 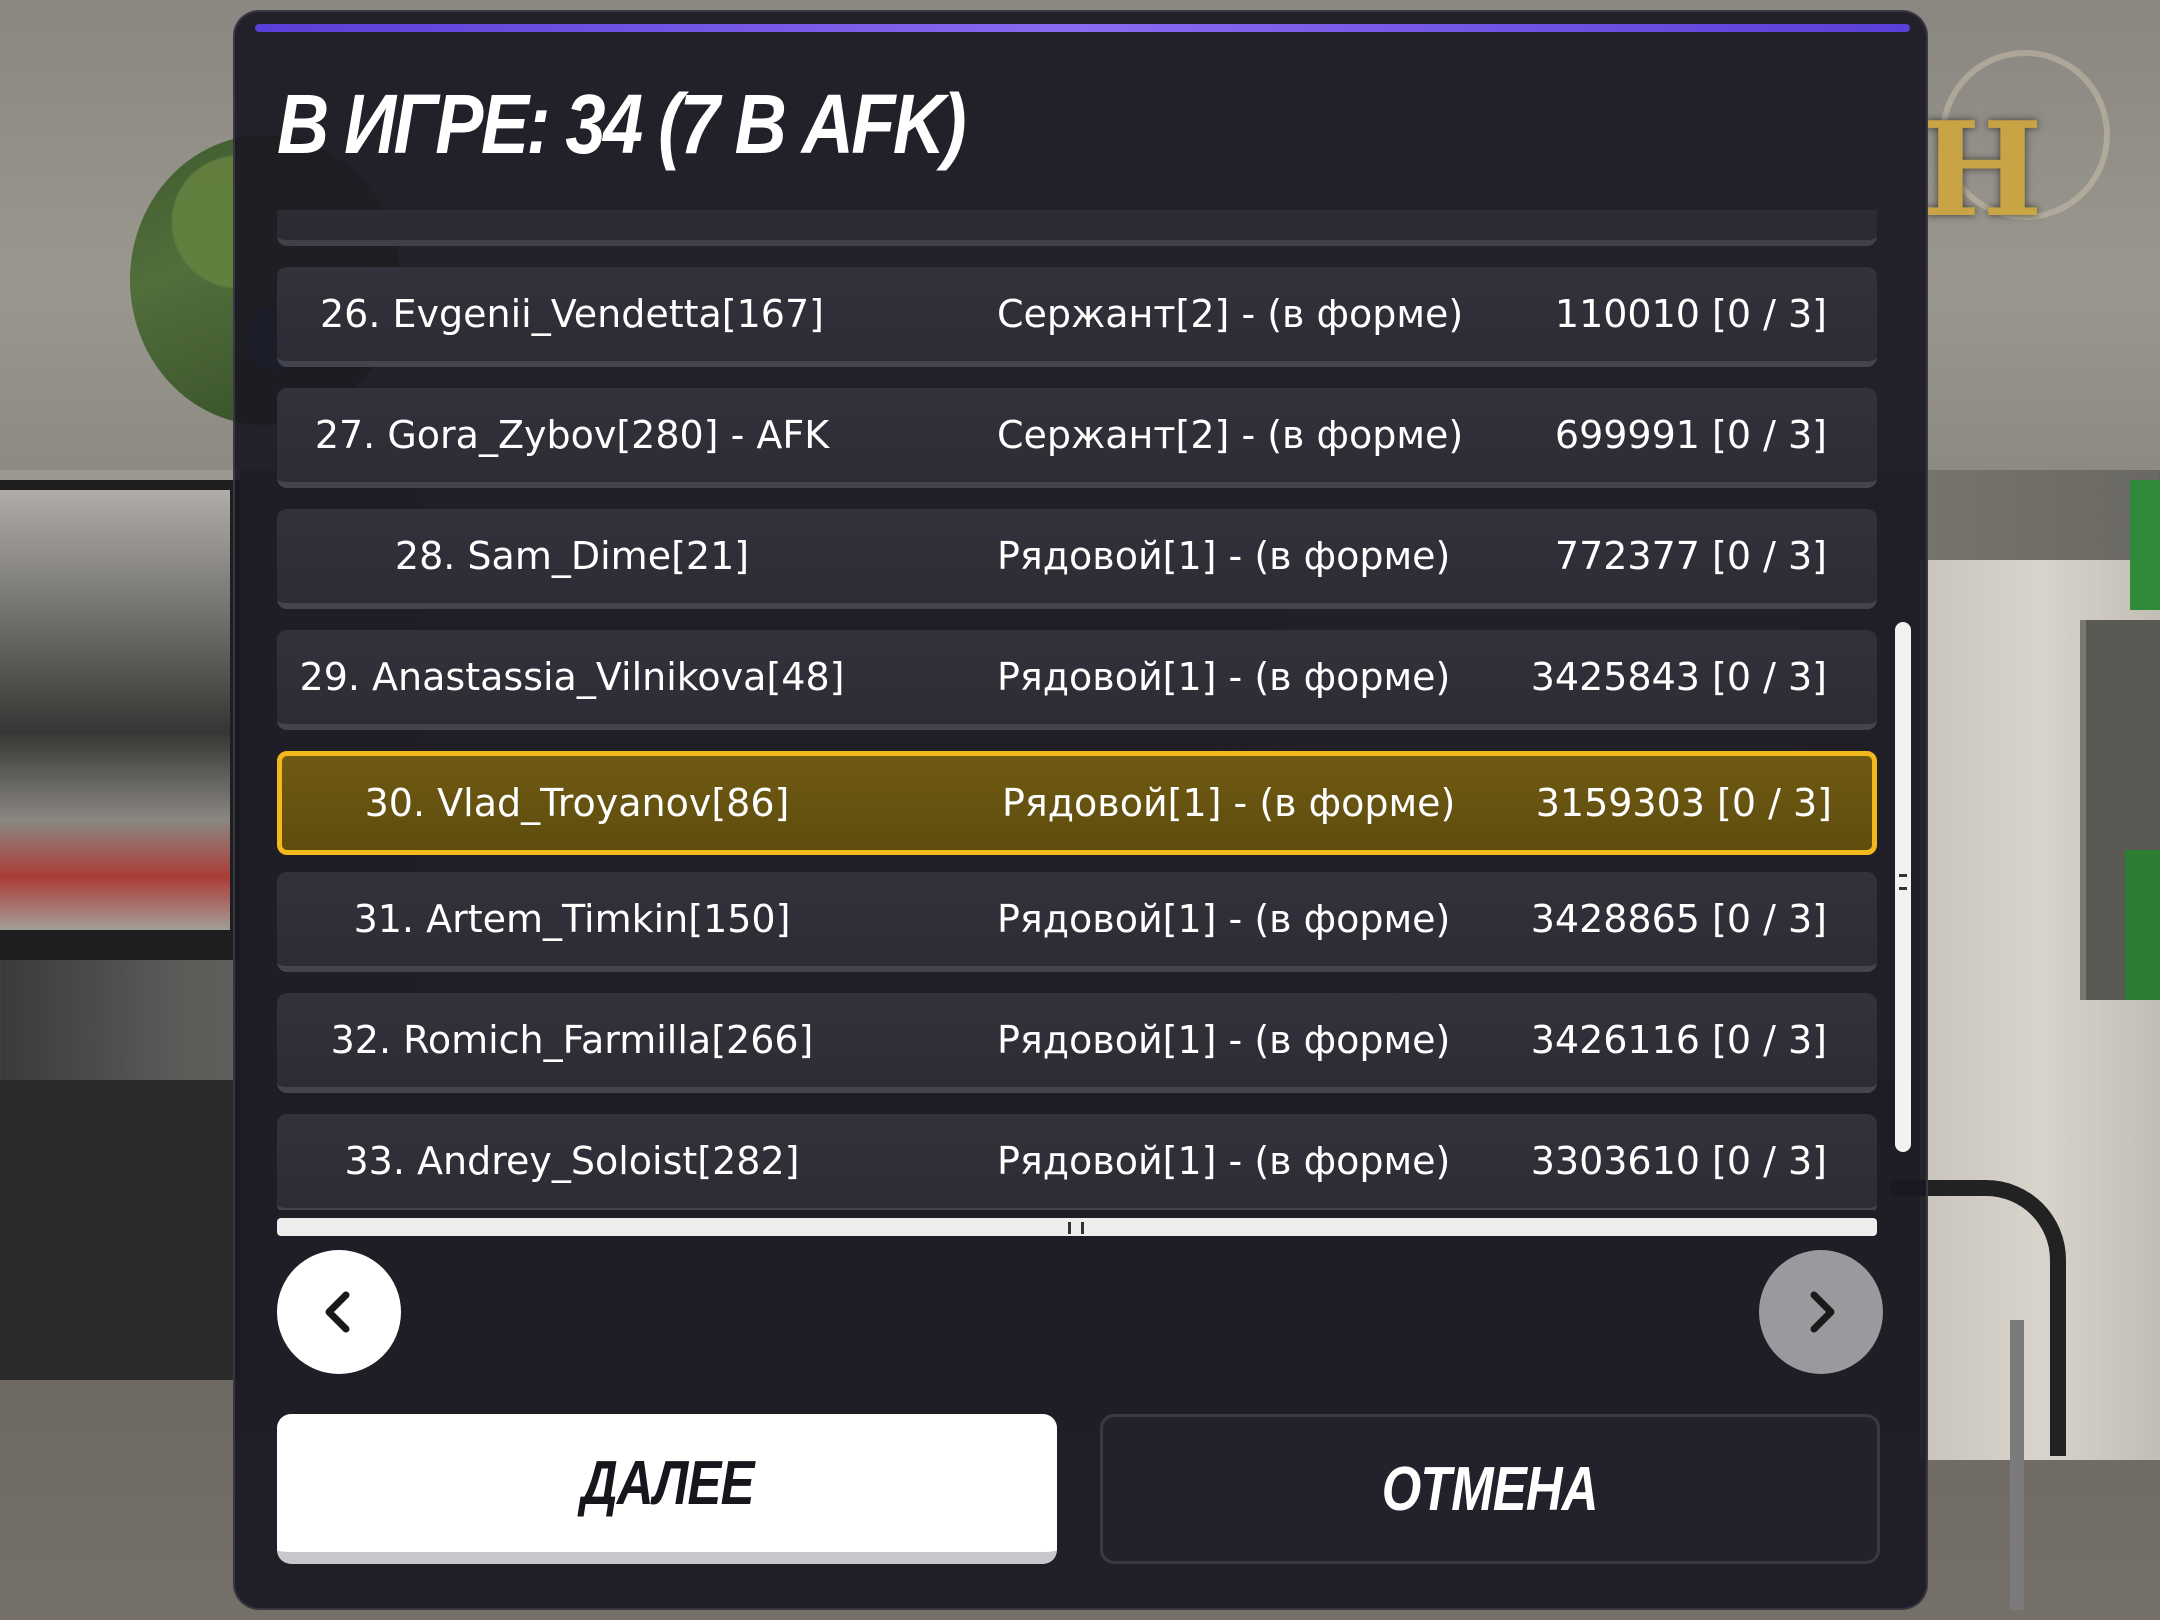 What do you see at coordinates (1690, 556) in the screenshot?
I see `member-stats: 772377 [0 / 3]` at bounding box center [1690, 556].